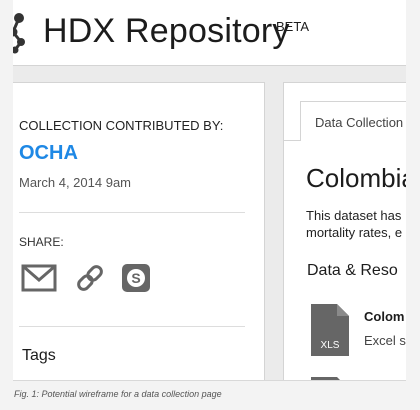  I want to click on file-icon, so click(330, 379).